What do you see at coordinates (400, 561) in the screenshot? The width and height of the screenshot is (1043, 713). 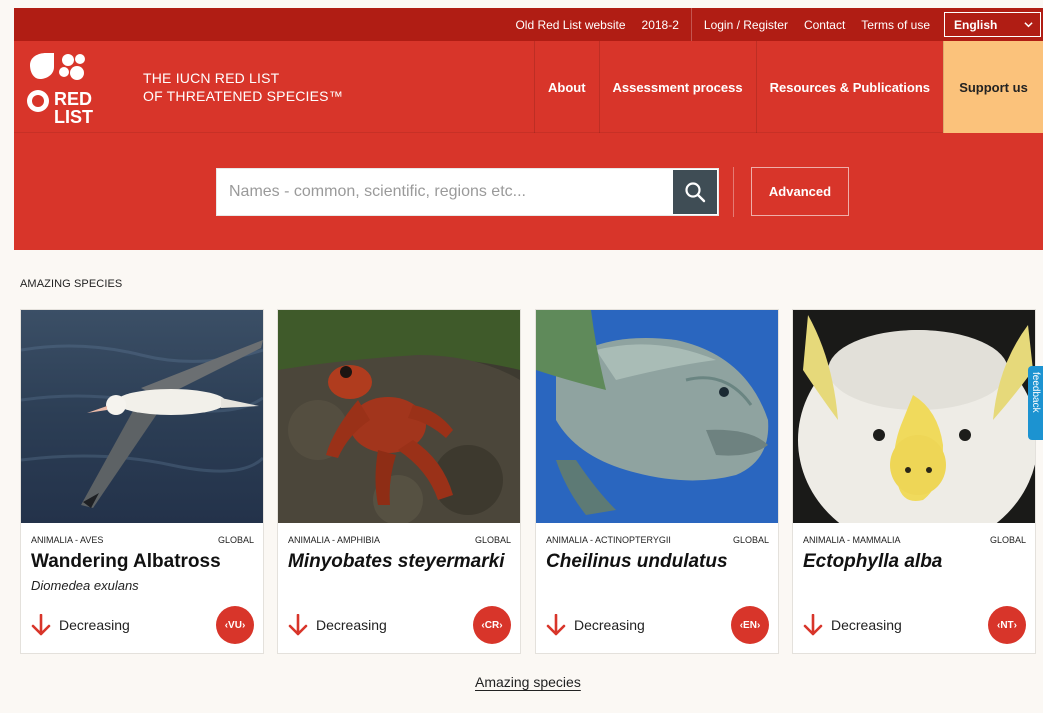 I see `species-name: Minyobates steyermarki` at bounding box center [400, 561].